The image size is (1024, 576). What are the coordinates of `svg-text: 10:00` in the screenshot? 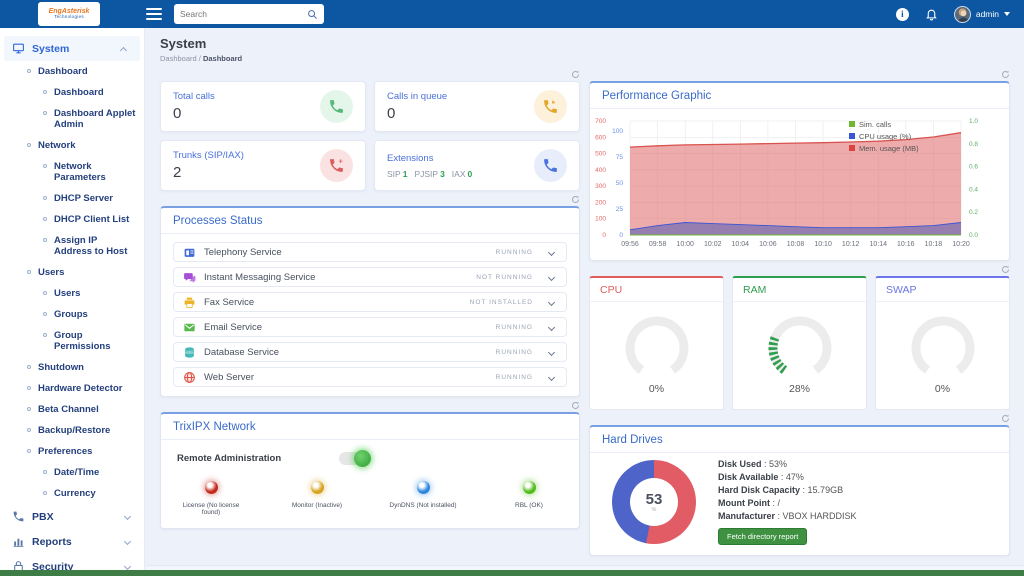 It's located at (685, 244).